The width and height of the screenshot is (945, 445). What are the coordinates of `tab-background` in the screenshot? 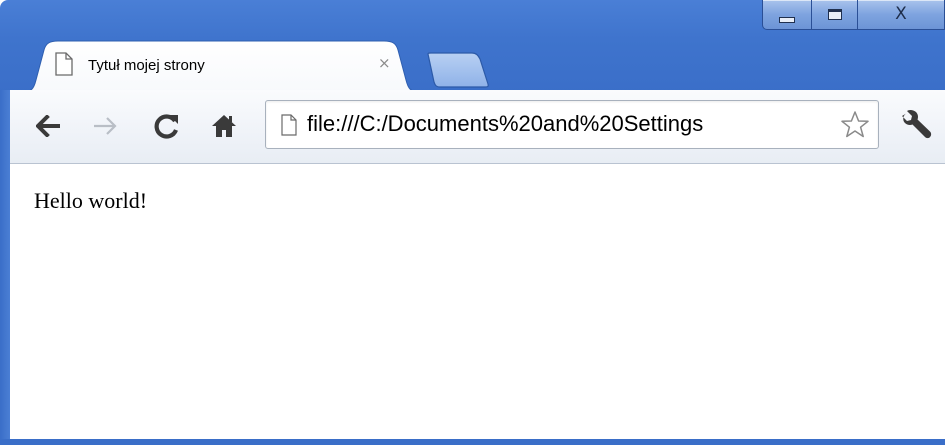 It's located at (221, 66).